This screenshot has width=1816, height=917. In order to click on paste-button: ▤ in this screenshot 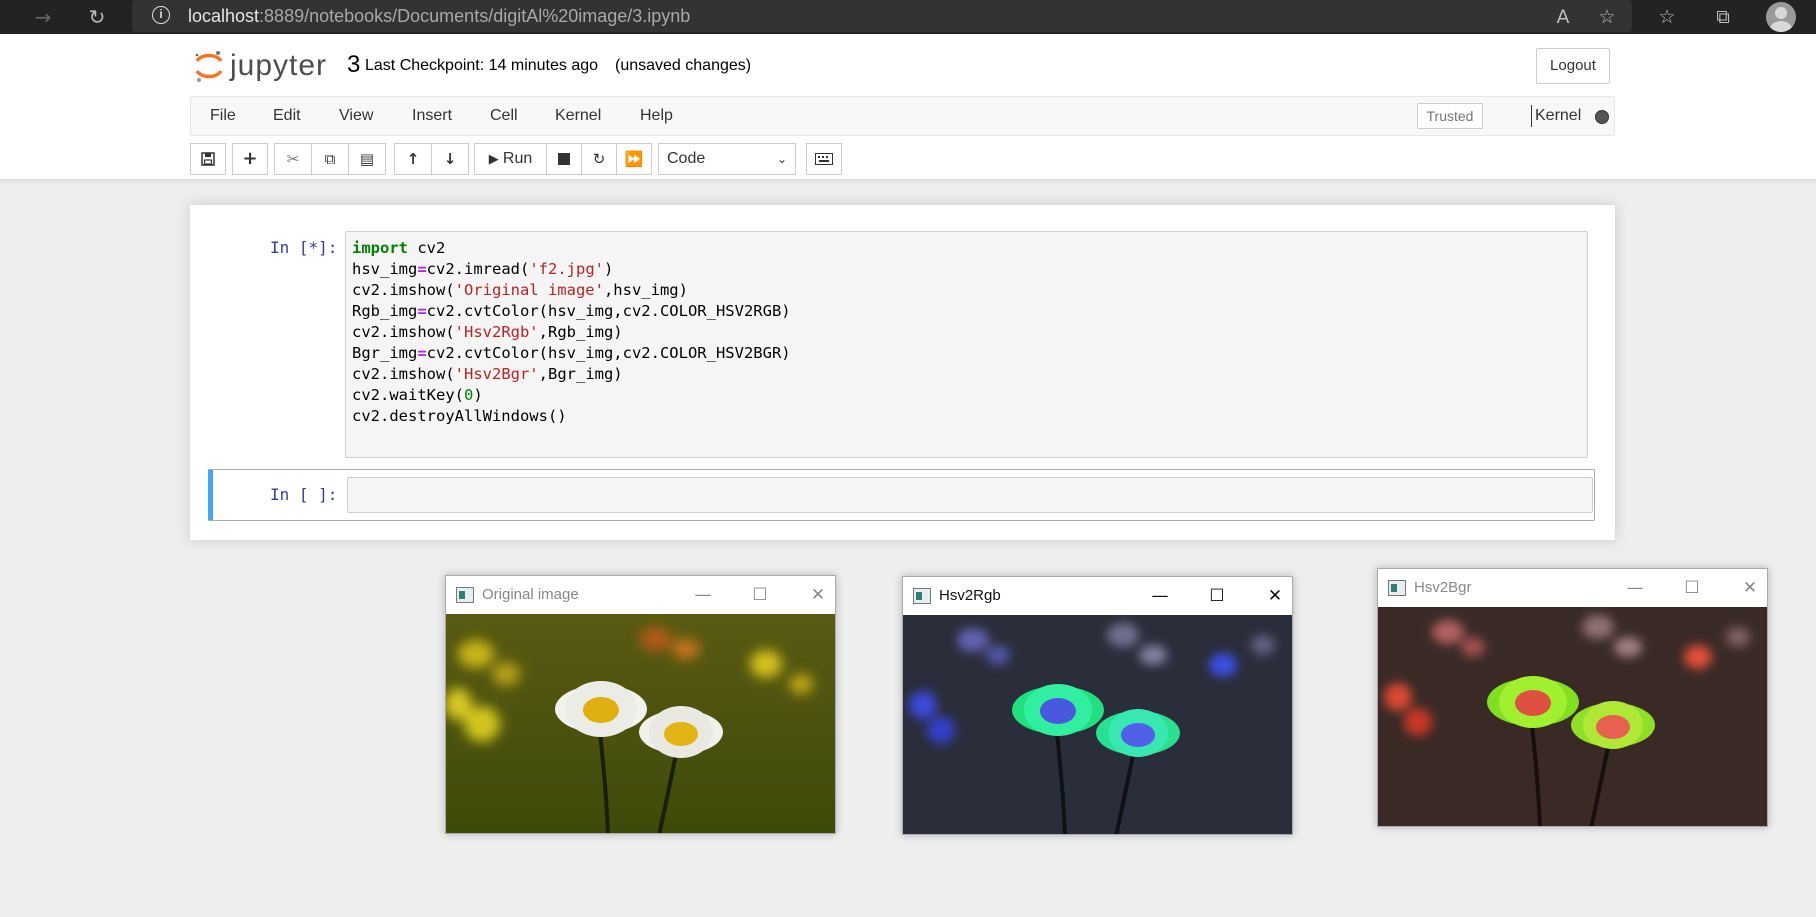, I will do `click(367, 159)`.